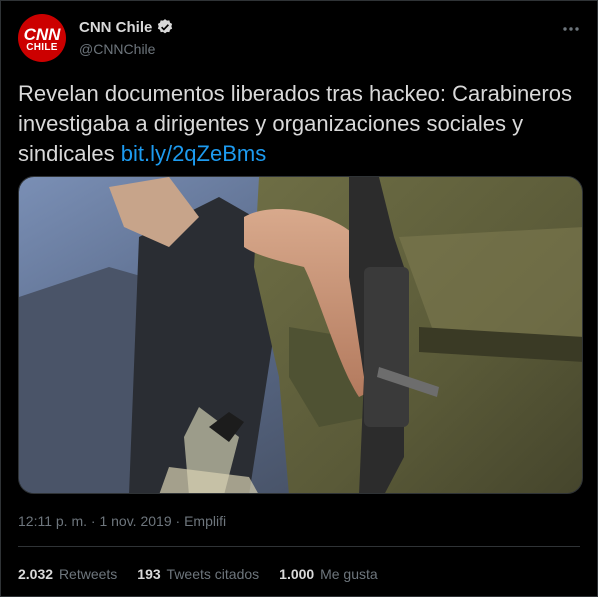  What do you see at coordinates (117, 49) in the screenshot?
I see `account-handle: @CNNChile` at bounding box center [117, 49].